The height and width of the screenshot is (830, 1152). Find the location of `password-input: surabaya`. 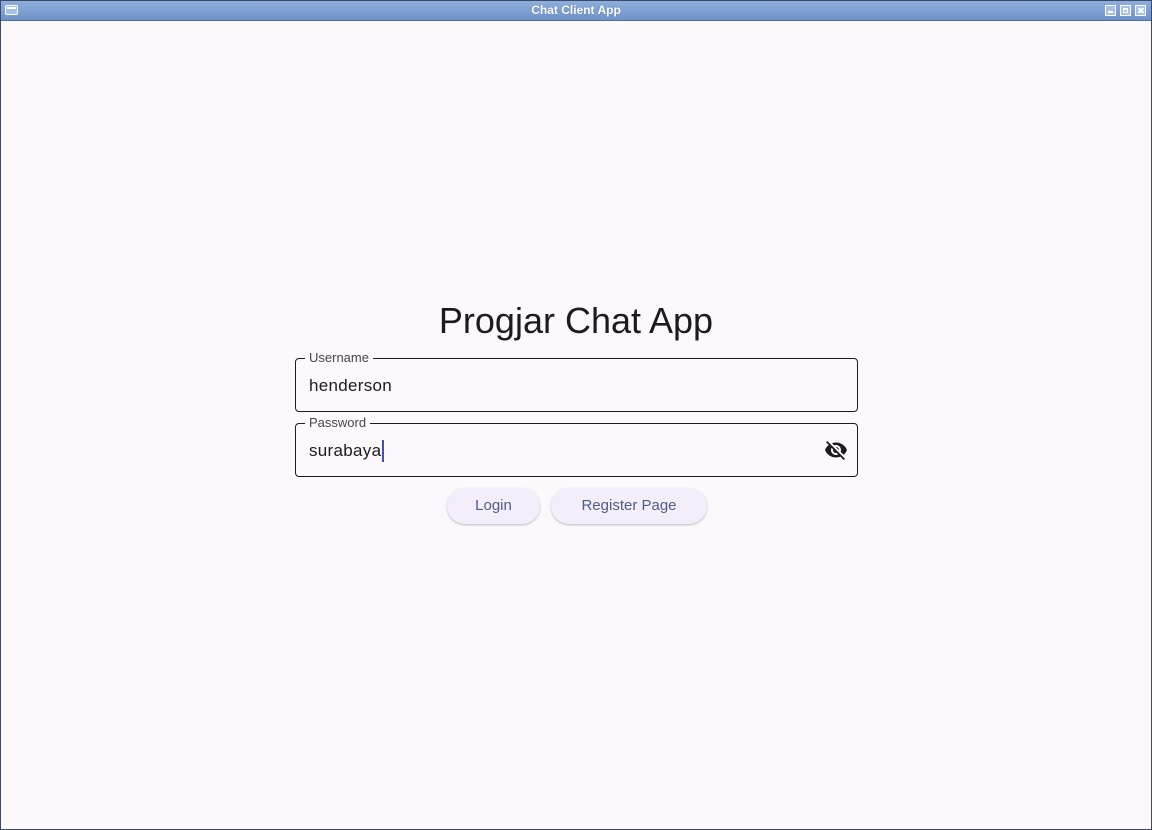

password-input: surabaya is located at coordinates (345, 450).